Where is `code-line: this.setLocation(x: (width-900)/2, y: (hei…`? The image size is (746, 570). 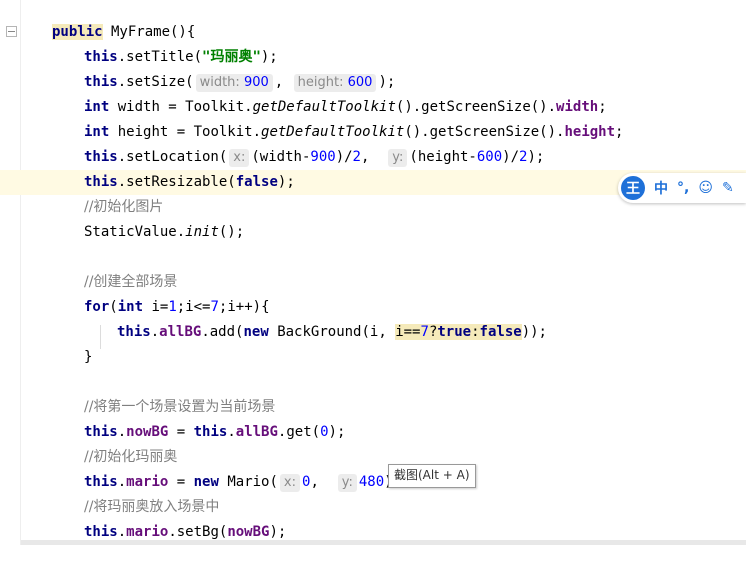 code-line: this.setLocation(x: (width-900)/2, y: (hei… is located at coordinates (373, 157).